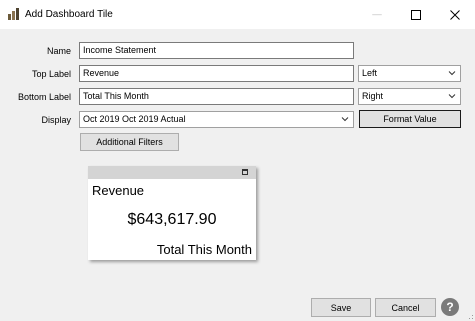 The image size is (475, 321). Describe the element at coordinates (370, 73) in the screenshot. I see `top-label-align-value: Left` at that location.